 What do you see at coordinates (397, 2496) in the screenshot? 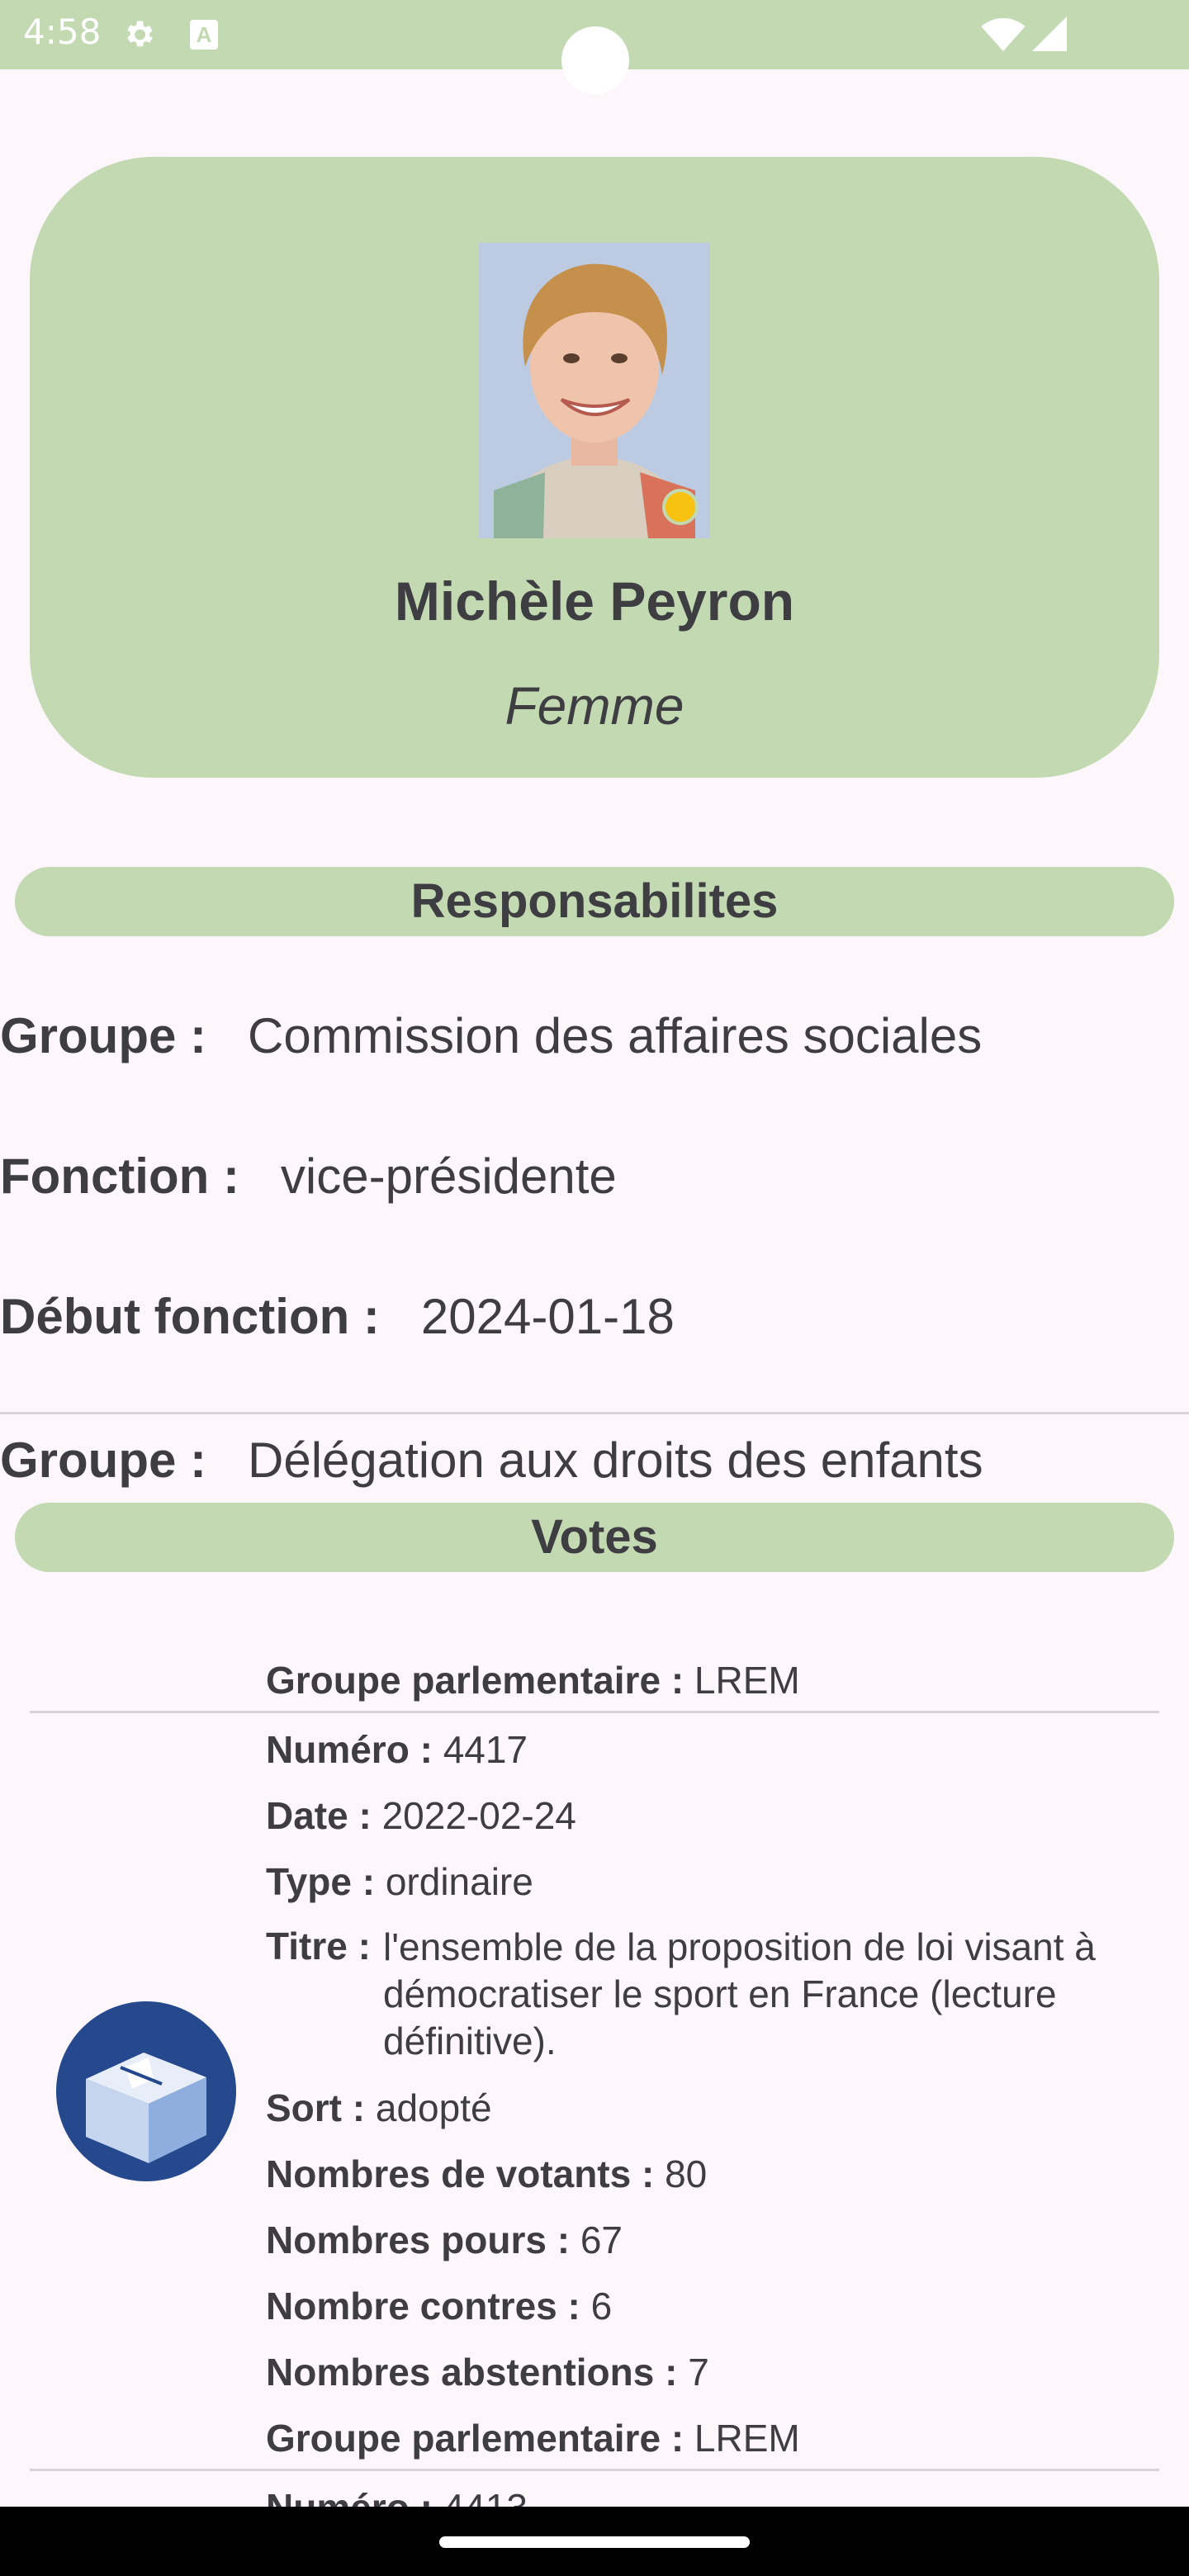
I see `vote-numero: Numéro : 4413` at bounding box center [397, 2496].